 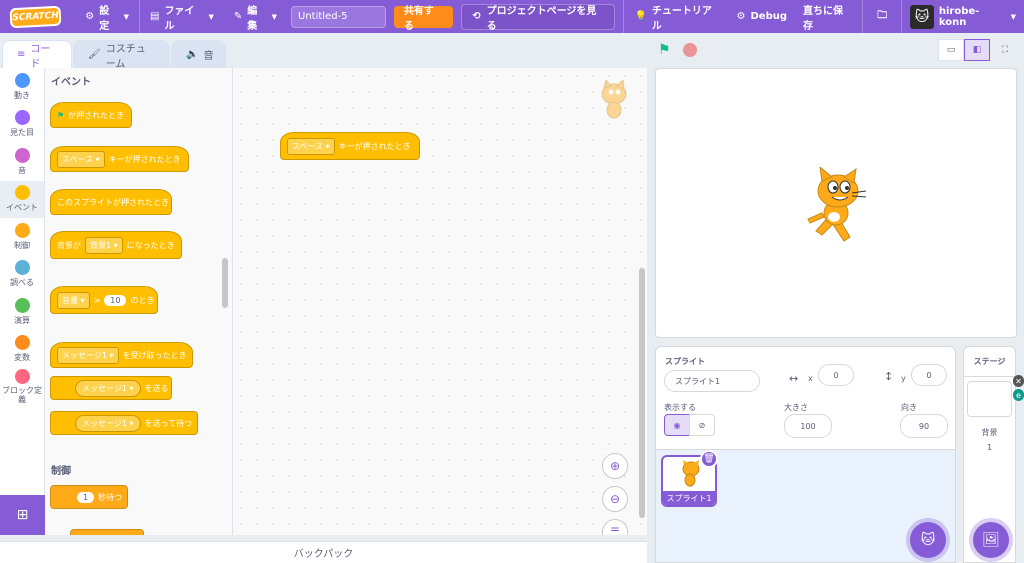 What do you see at coordinates (70, 300) in the screenshot?
I see `loudness-dropdown-value: 音量` at bounding box center [70, 300].